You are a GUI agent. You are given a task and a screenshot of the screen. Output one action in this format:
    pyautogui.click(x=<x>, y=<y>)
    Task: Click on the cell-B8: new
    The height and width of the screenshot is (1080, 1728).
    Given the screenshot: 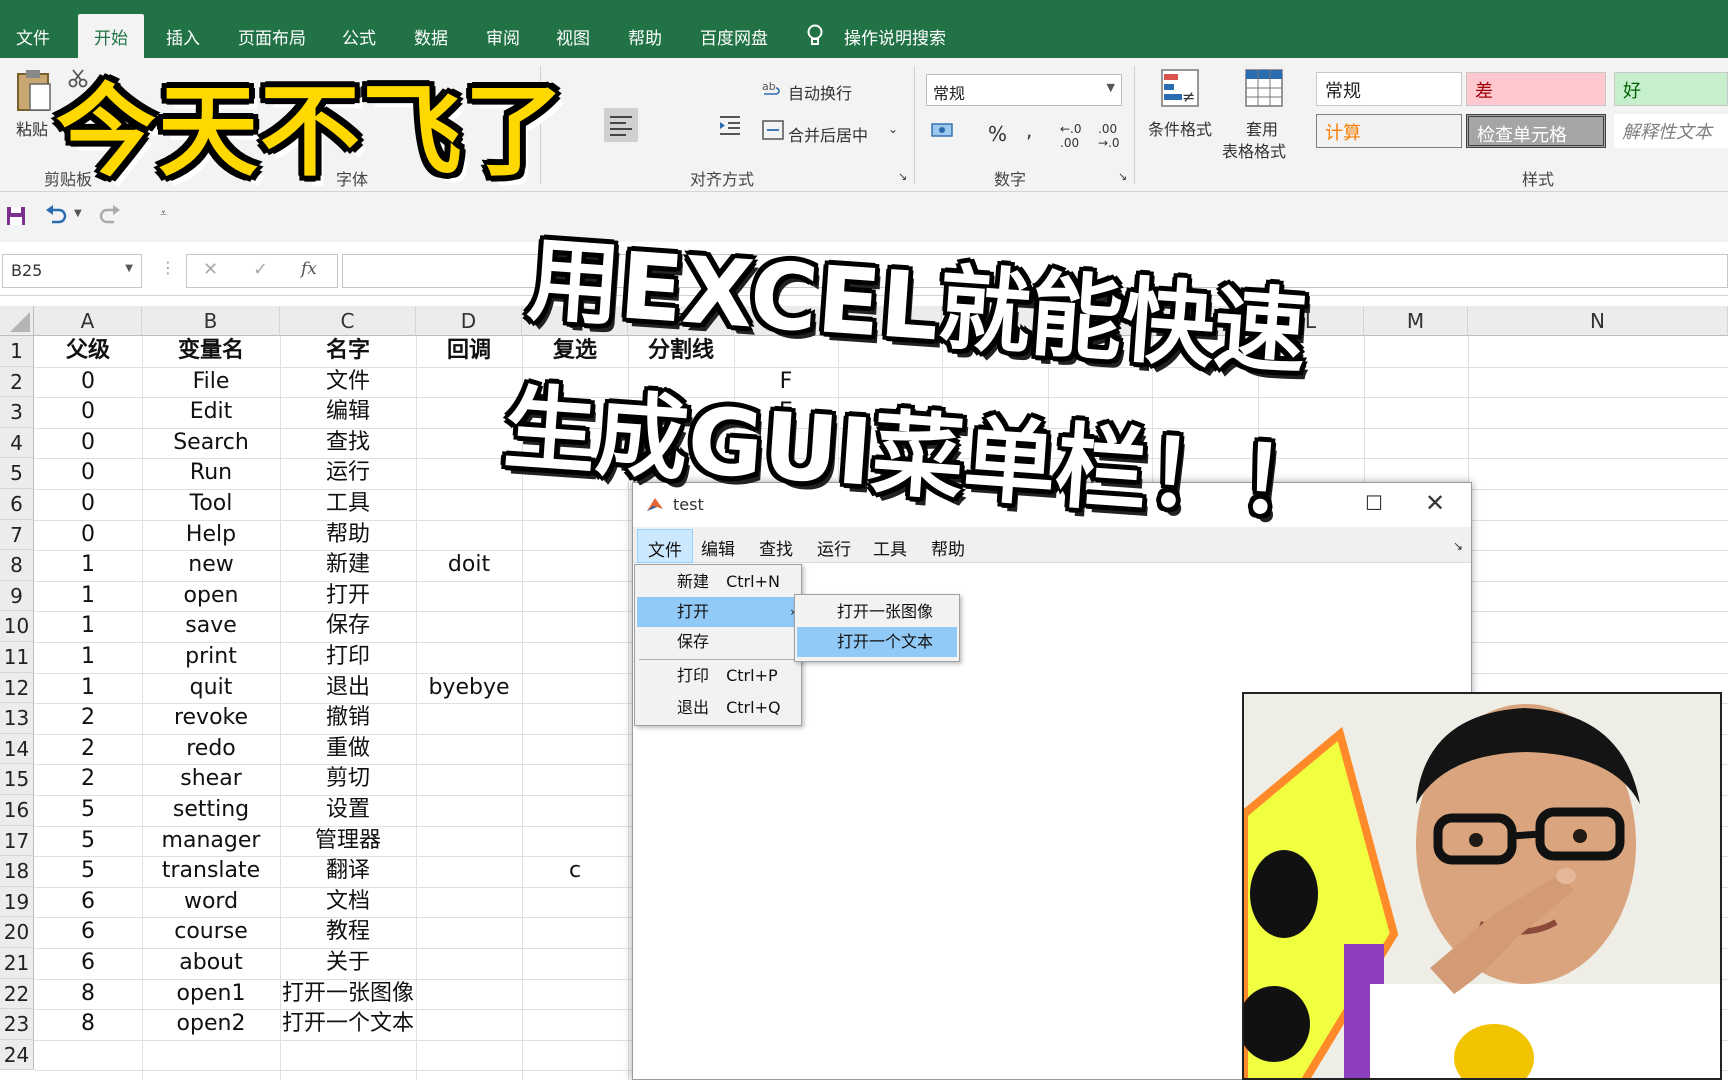 What is the action you would take?
    pyautogui.click(x=211, y=565)
    